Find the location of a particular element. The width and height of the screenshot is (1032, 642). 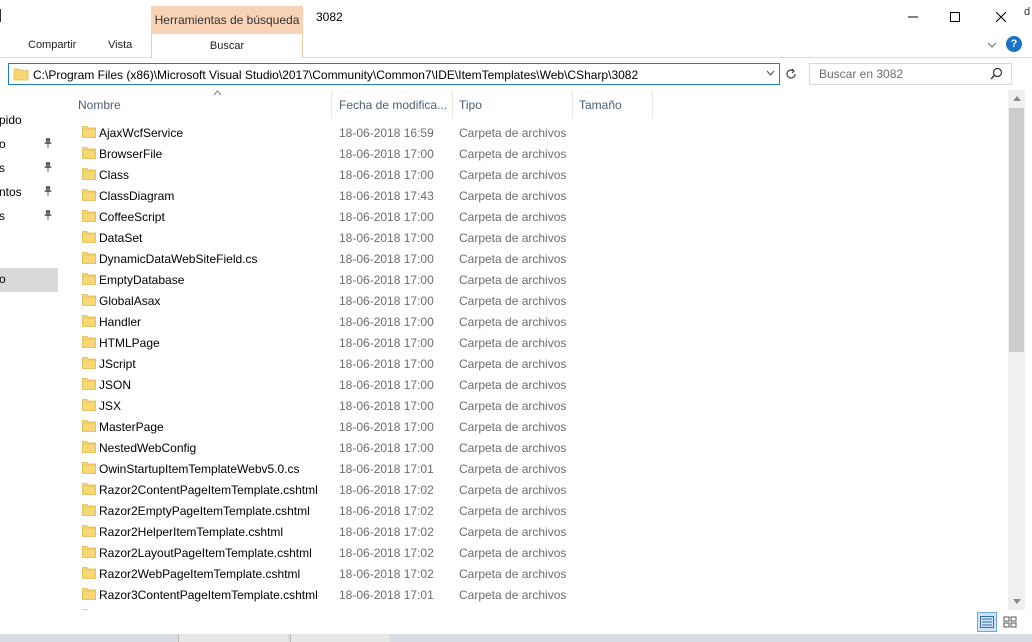

table-row: Class 18-06-2018 17:00 Carpeta de archivos is located at coordinates (533, 174).